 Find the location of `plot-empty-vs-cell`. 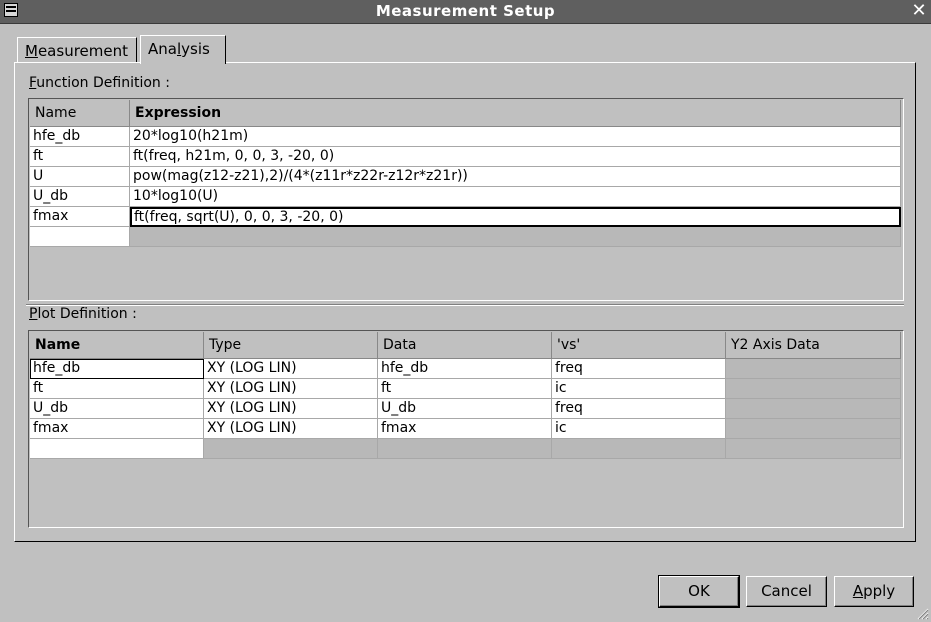

plot-empty-vs-cell is located at coordinates (639, 449).